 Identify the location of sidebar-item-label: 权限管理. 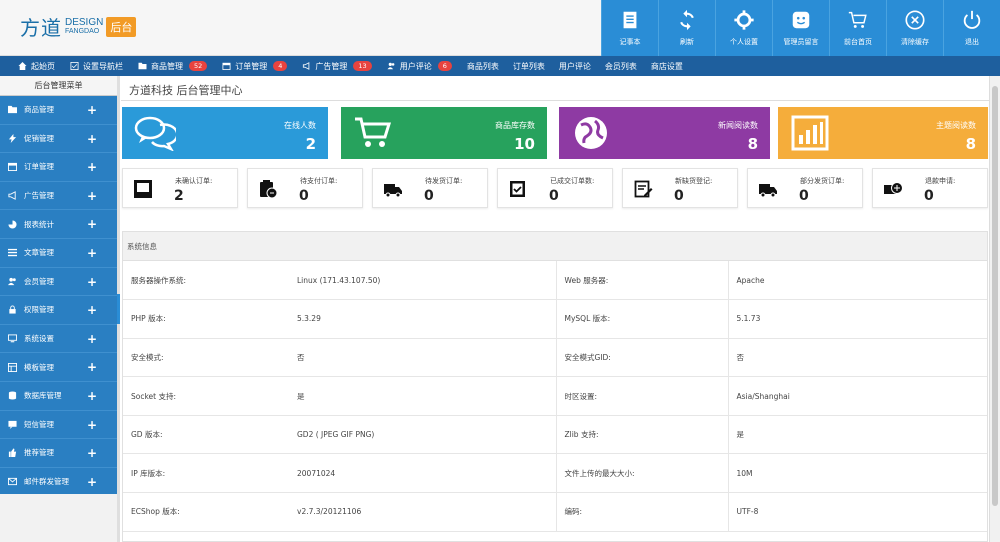
(39, 310).